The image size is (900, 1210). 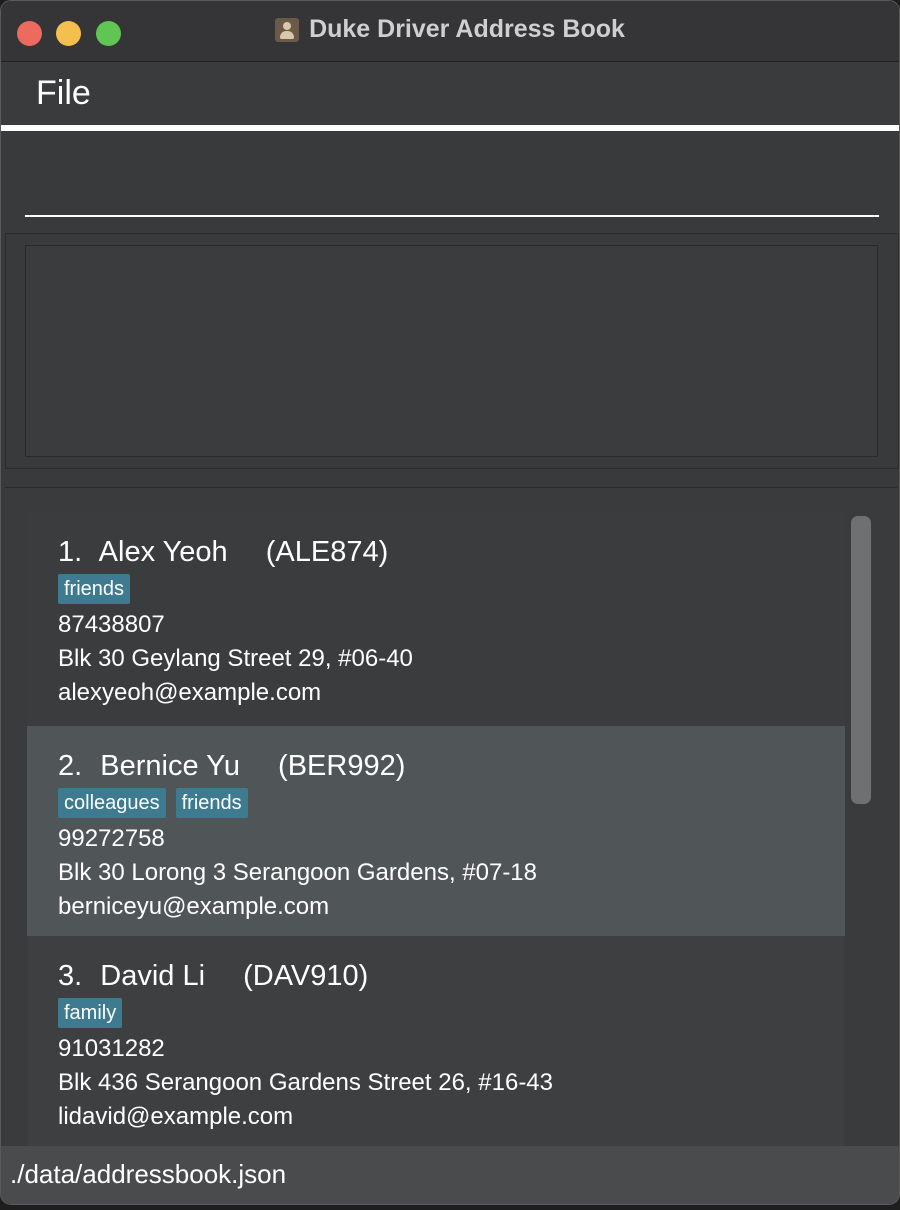 I want to click on window-title: Duke Driver Address Book, so click(x=467, y=29).